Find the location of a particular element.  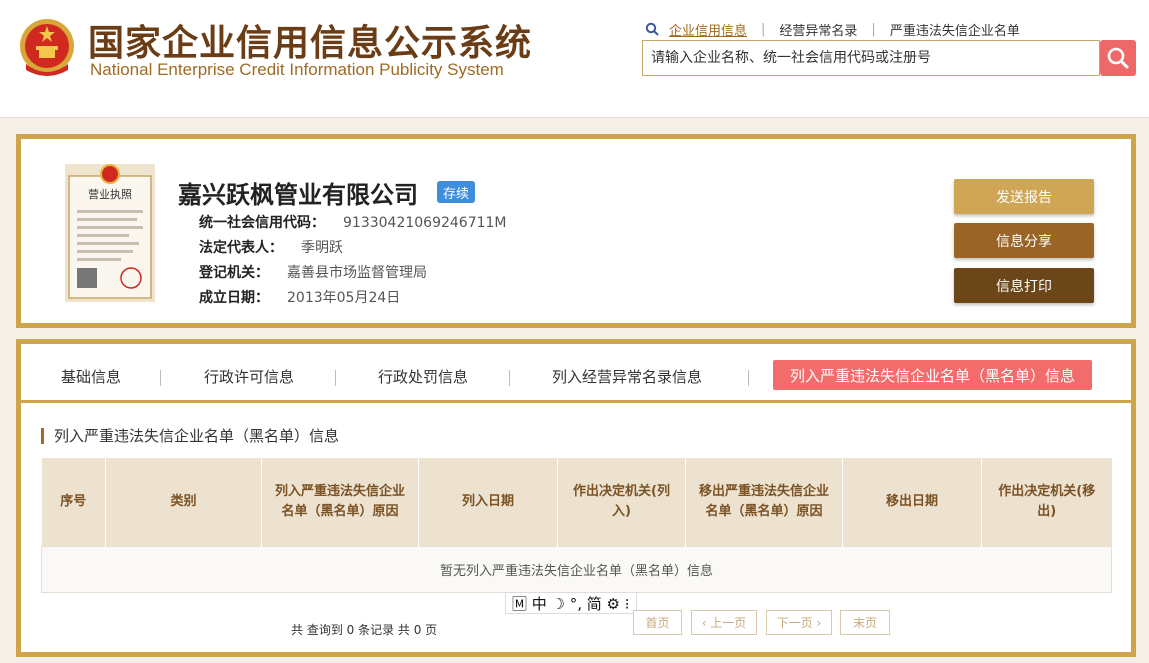

search-input is located at coordinates (871, 58).